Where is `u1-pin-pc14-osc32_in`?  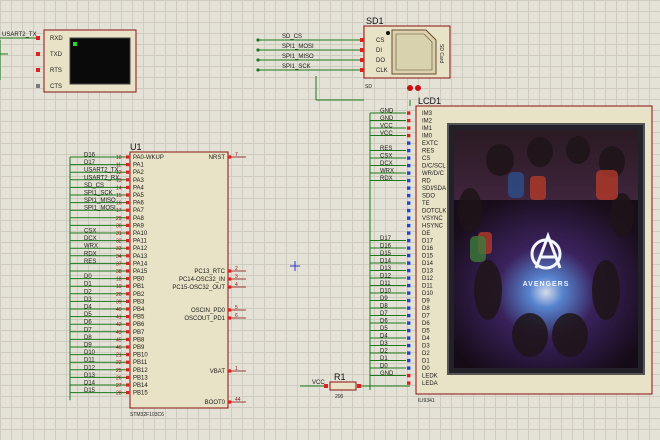 u1-pin-pc14-osc32_in is located at coordinates (230, 279).